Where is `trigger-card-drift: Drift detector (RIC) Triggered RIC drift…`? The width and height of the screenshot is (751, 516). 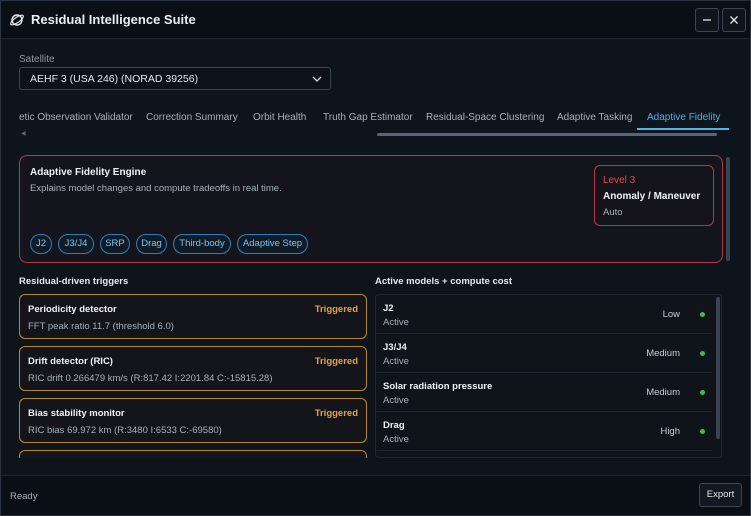
trigger-card-drift: Drift detector (RIC) Triggered RIC drift… is located at coordinates (193, 368).